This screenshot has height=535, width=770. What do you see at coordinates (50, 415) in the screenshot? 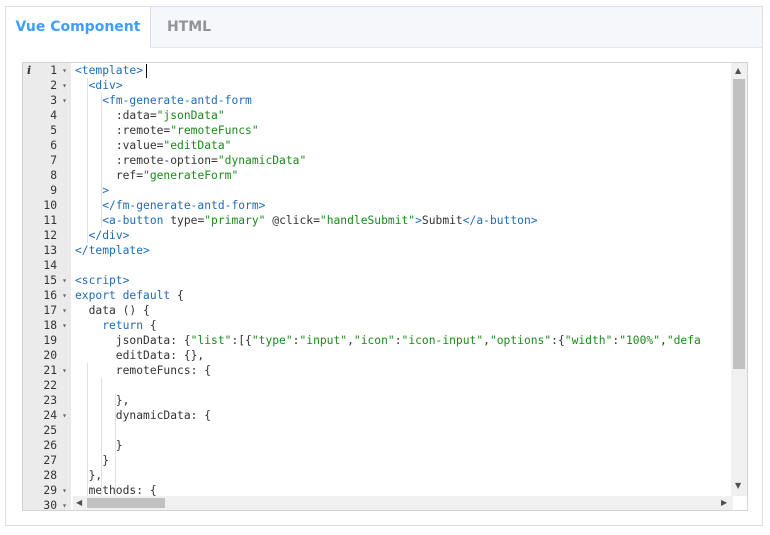
I see `line-number: 24` at bounding box center [50, 415].